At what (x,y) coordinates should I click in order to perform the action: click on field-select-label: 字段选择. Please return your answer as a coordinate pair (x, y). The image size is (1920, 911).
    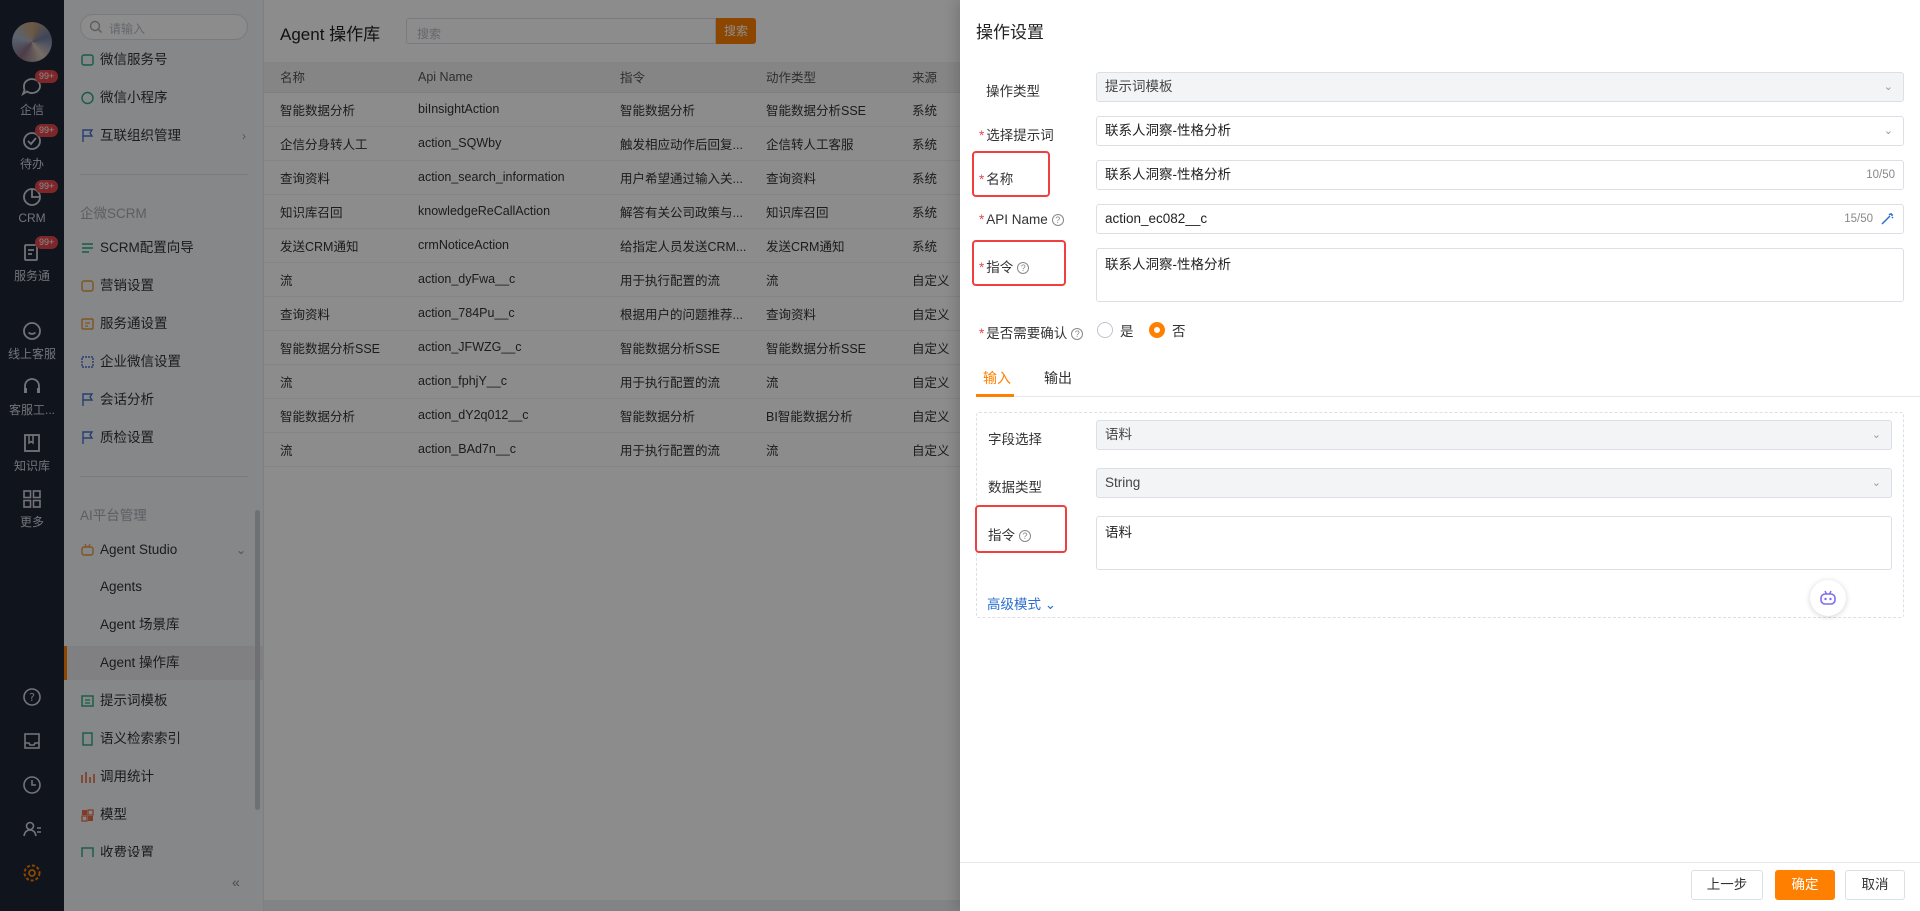
    Looking at the image, I should click on (1015, 439).